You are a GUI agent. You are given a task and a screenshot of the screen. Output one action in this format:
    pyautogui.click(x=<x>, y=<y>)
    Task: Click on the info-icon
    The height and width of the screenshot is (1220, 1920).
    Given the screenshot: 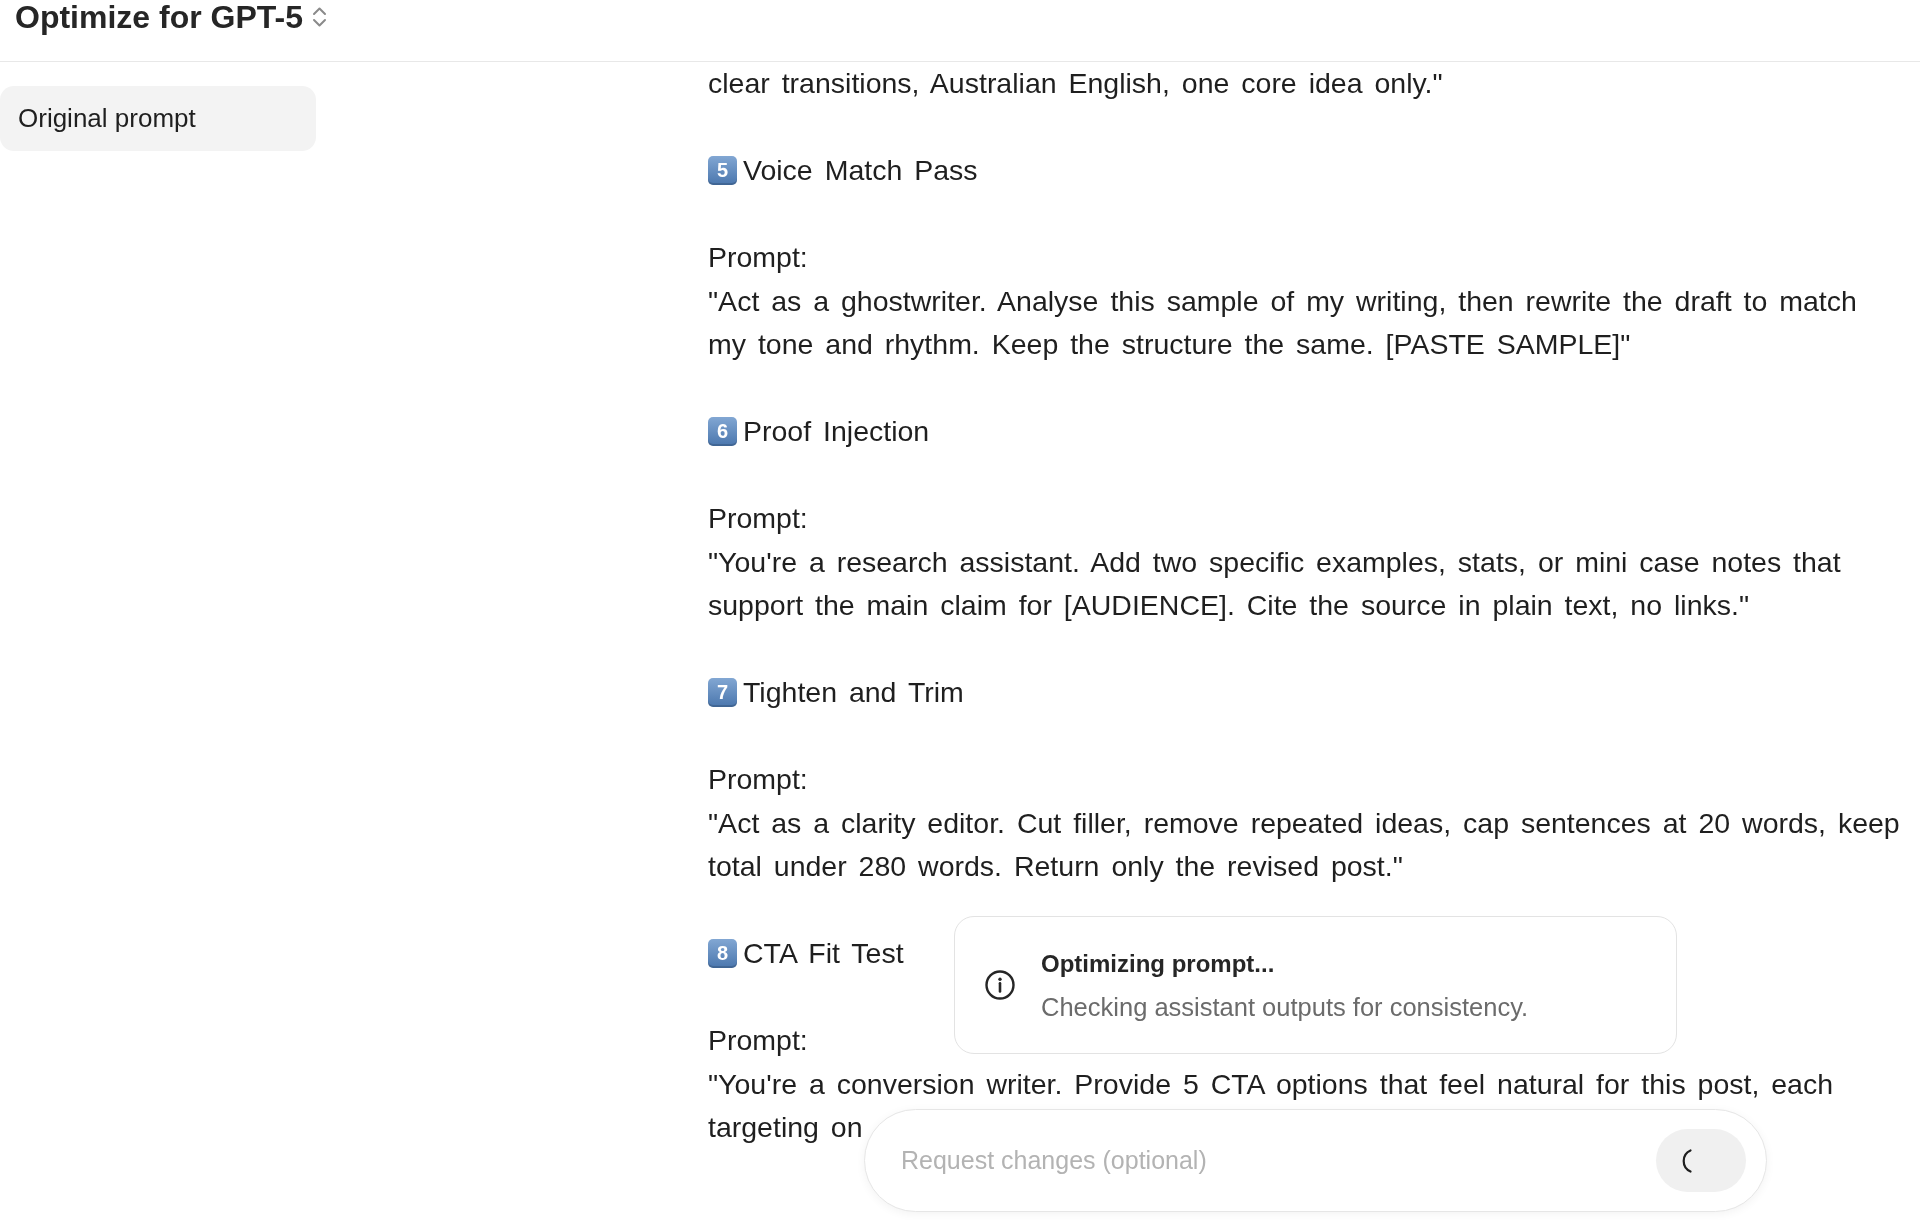 What is the action you would take?
    pyautogui.click(x=1000, y=985)
    